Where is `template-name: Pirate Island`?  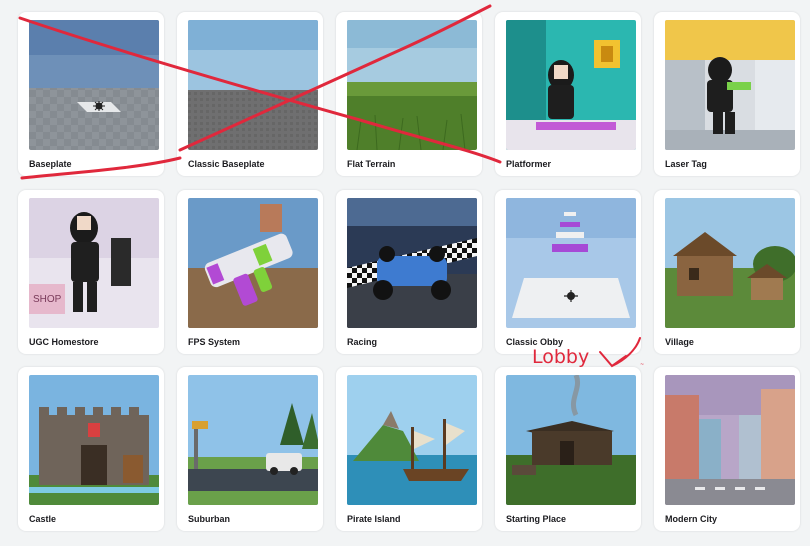
template-name: Pirate Island is located at coordinates (374, 519).